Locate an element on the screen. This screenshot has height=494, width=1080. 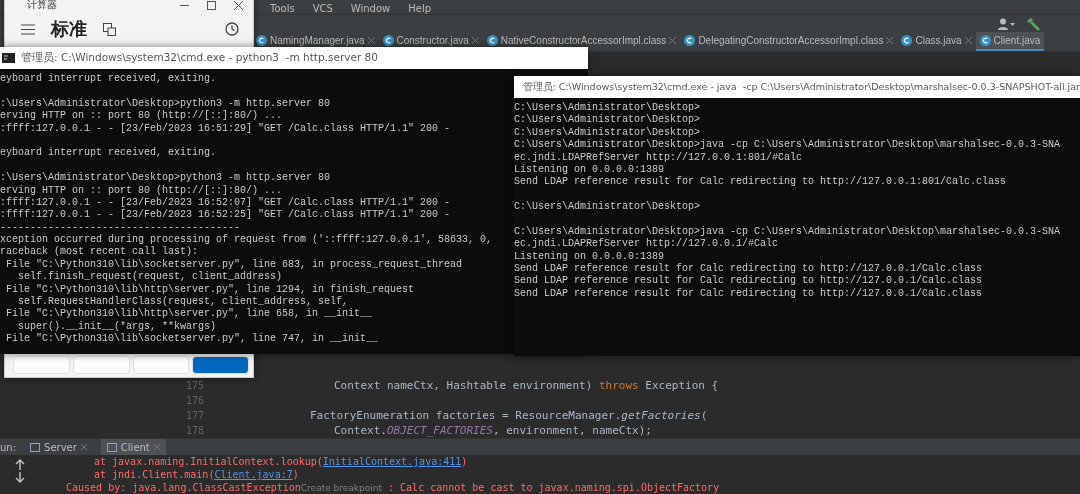
stack-trace-line: at jndi.Client.main(Client.java:7) is located at coordinates (196, 474).